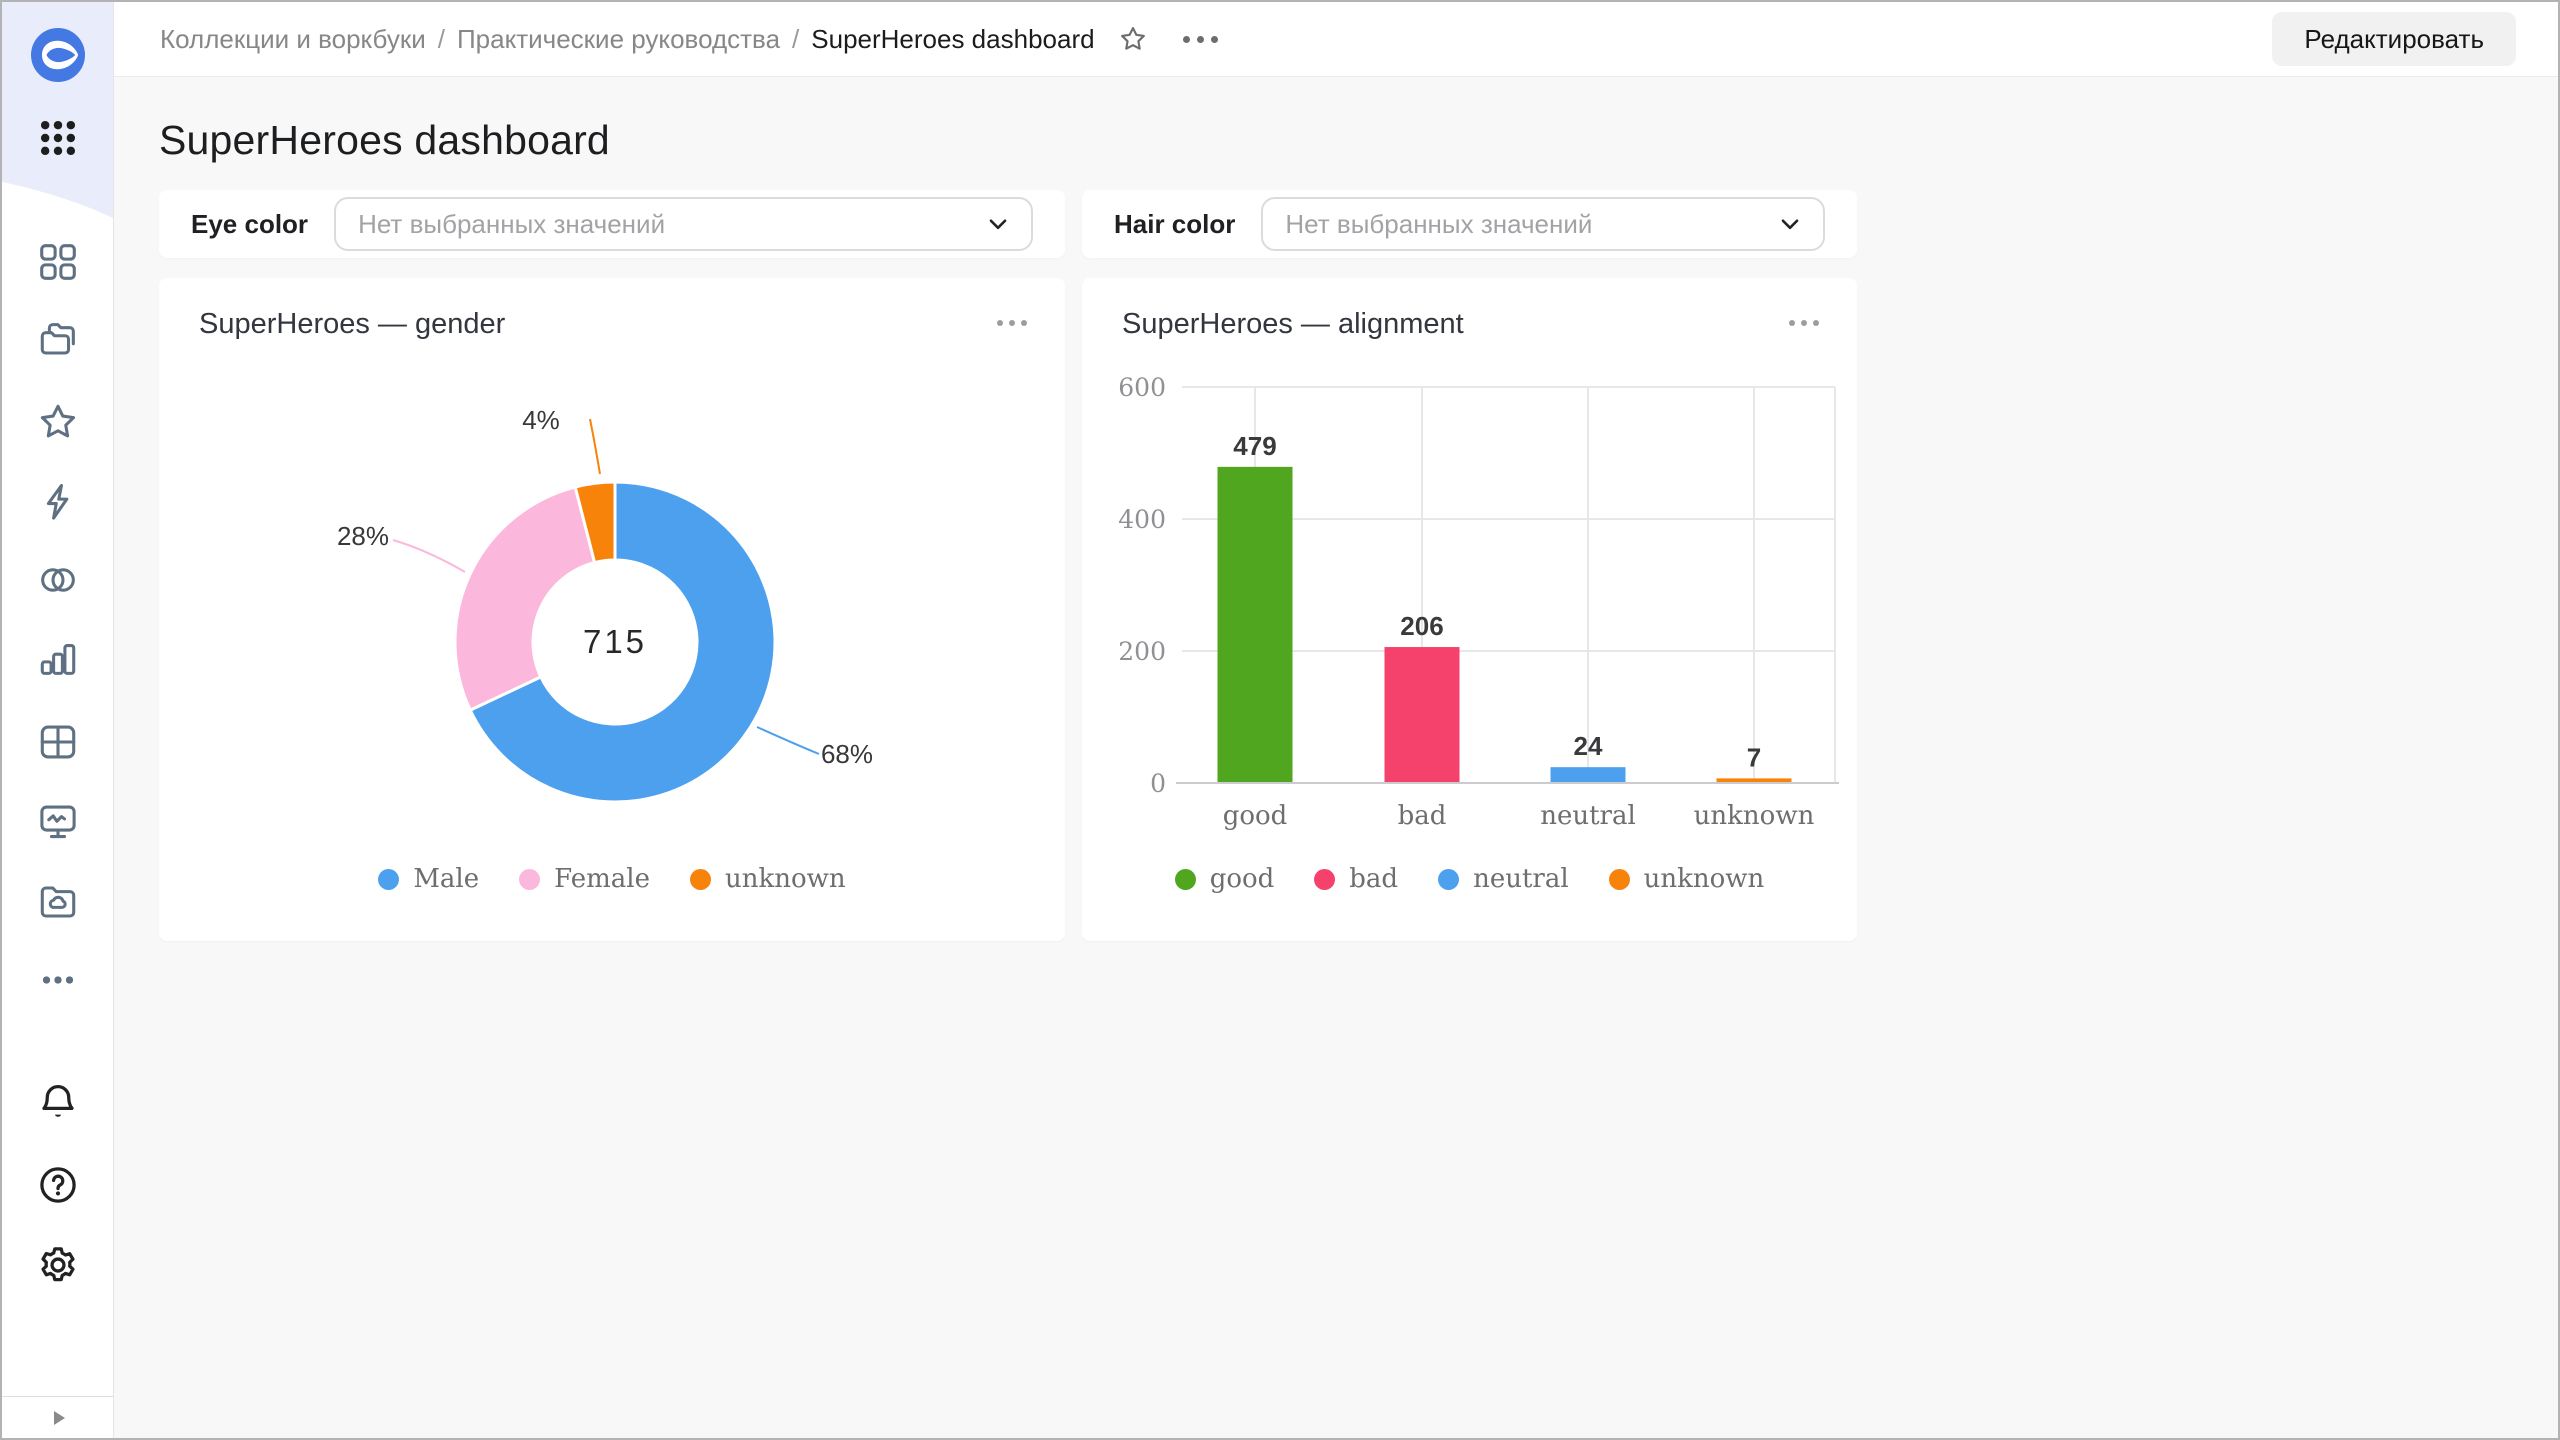 Image resolution: width=2560 pixels, height=1440 pixels. I want to click on sidebar-accent-curve, so click(57, 196).